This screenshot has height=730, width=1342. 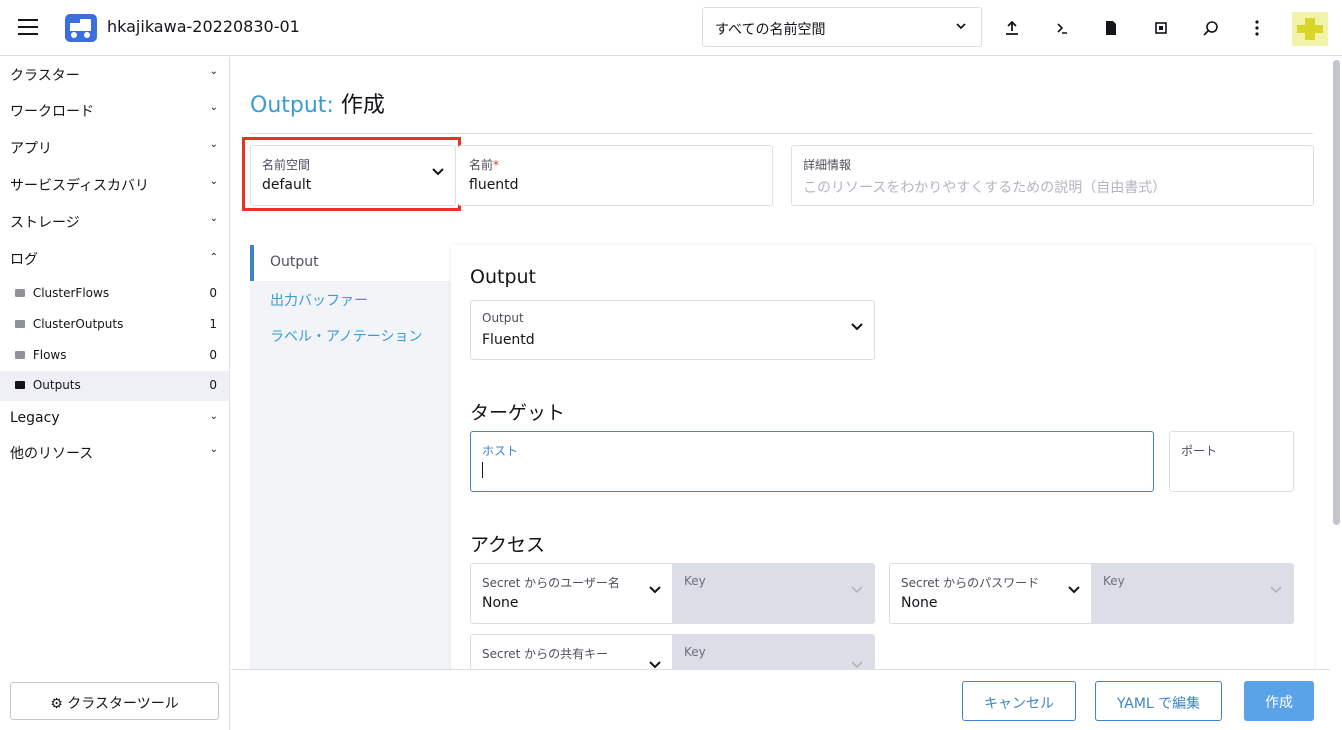 What do you see at coordinates (672, 330) in the screenshot?
I see `output-type-select: Output Fluentd` at bounding box center [672, 330].